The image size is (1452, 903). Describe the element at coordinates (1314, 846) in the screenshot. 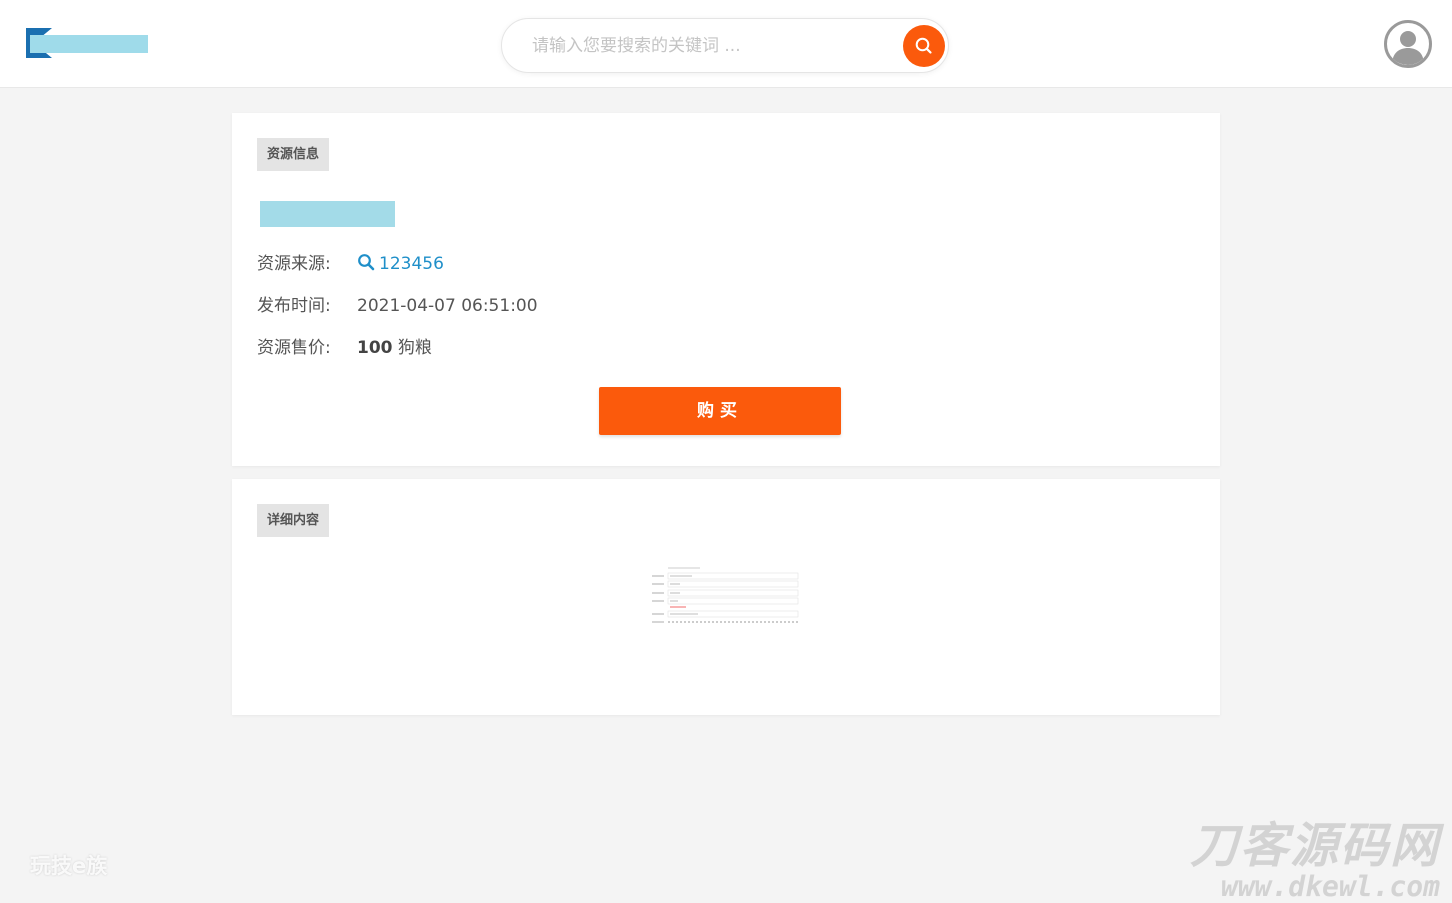

I see `watermark-right-title: 刀客源码网` at that location.